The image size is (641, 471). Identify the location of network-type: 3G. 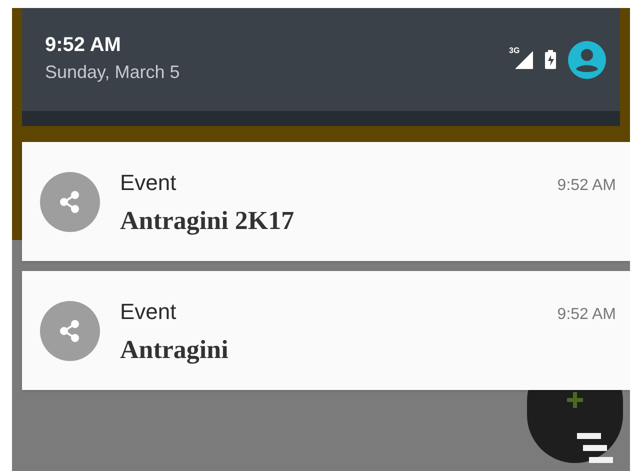
(514, 50).